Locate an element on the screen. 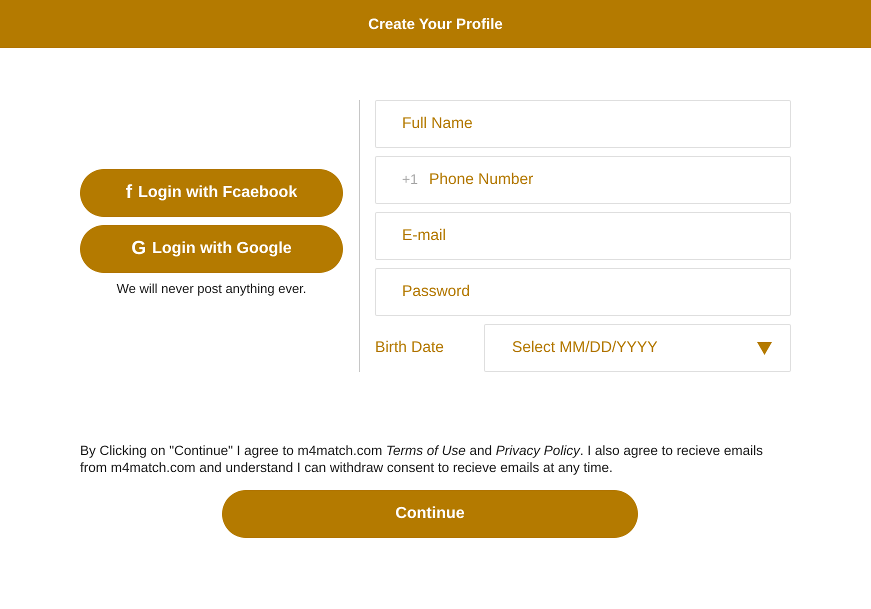 This screenshot has width=871, height=609. input-field: E-mail is located at coordinates (583, 236).